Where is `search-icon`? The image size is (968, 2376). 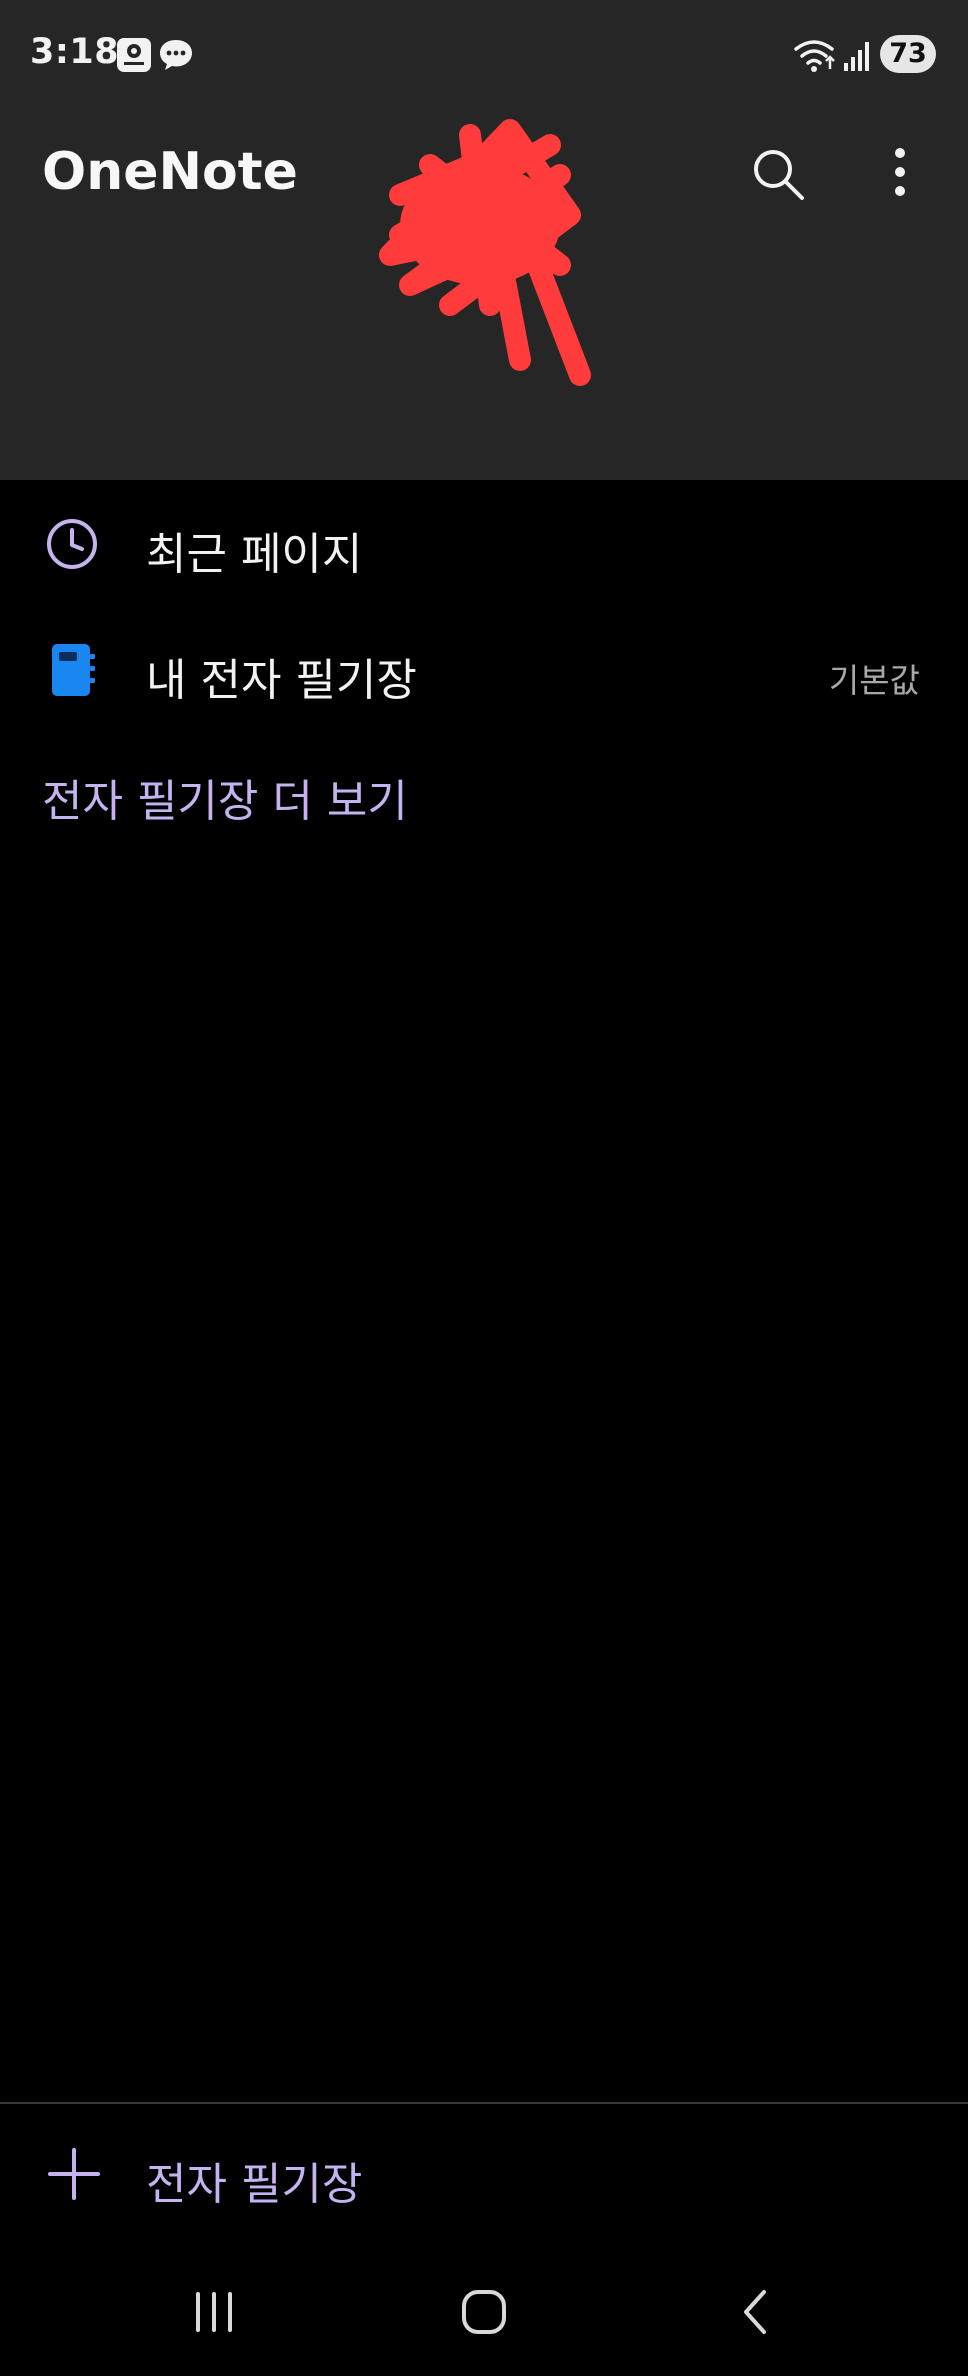 search-icon is located at coordinates (779, 175).